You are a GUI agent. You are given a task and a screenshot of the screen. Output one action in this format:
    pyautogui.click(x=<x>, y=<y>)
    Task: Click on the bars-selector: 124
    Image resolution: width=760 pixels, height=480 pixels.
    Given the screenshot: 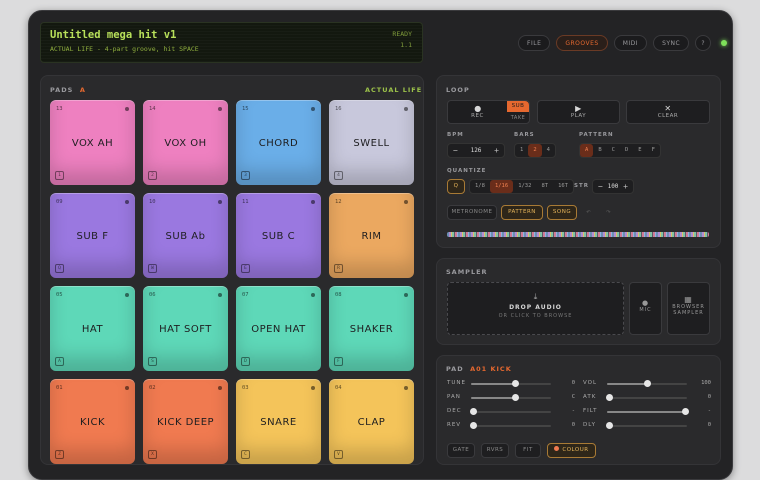 What is the action you would take?
    pyautogui.click(x=535, y=150)
    